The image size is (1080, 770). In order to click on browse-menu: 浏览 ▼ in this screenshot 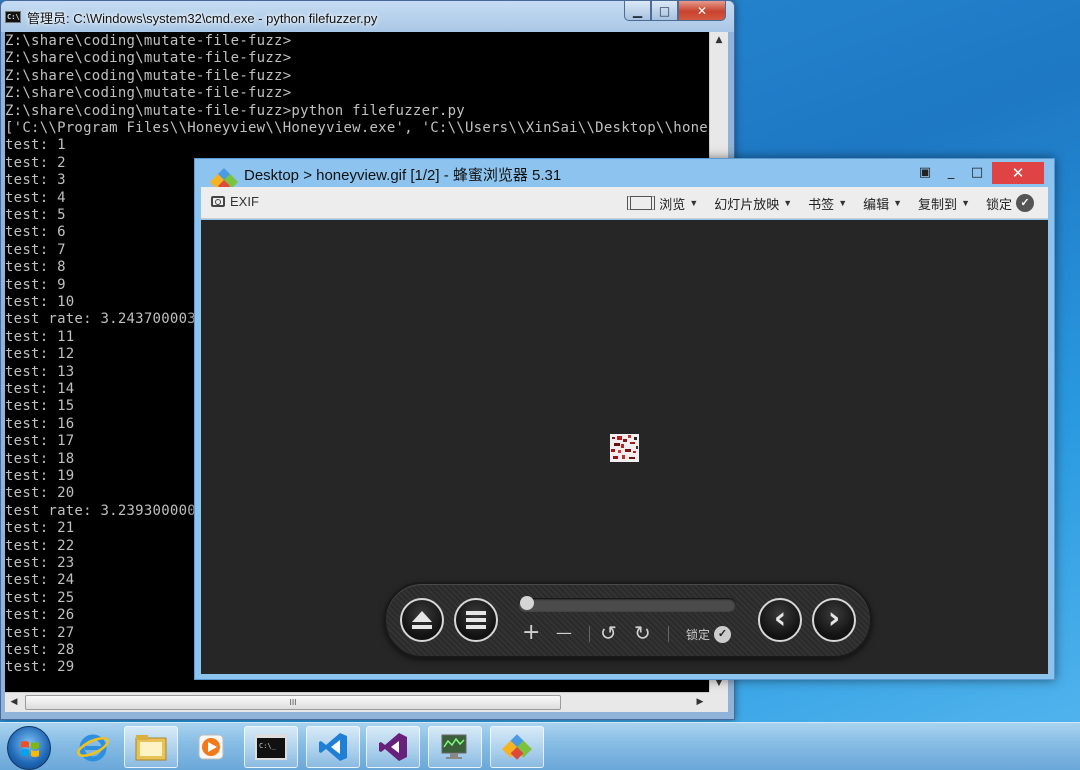, I will do `click(662, 203)`.